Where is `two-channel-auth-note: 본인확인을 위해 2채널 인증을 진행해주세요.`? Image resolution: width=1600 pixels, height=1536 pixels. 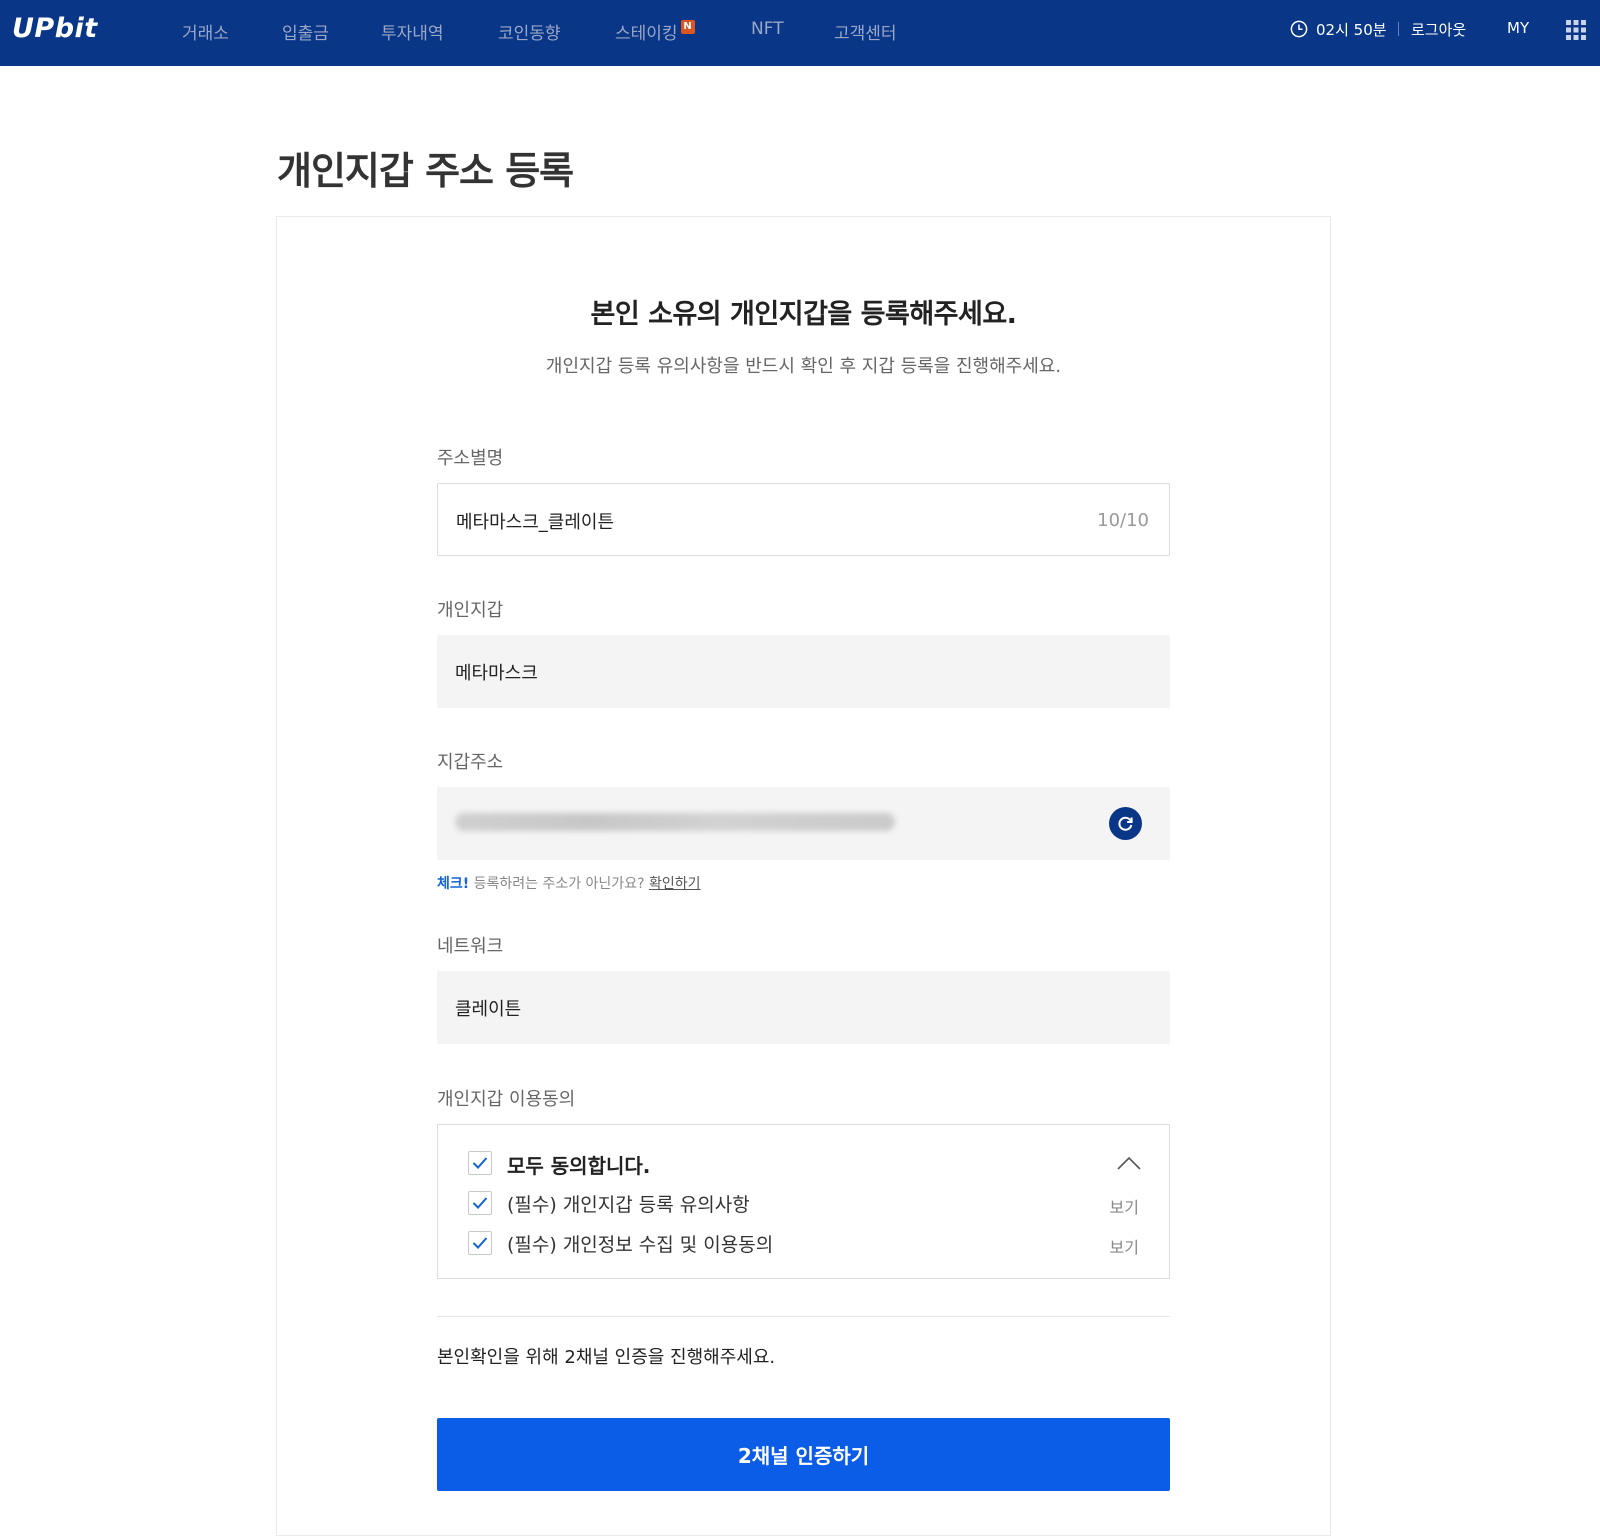
two-channel-auth-note: 본인확인을 위해 2채널 인증을 진행해주세요. is located at coordinates (606, 1357).